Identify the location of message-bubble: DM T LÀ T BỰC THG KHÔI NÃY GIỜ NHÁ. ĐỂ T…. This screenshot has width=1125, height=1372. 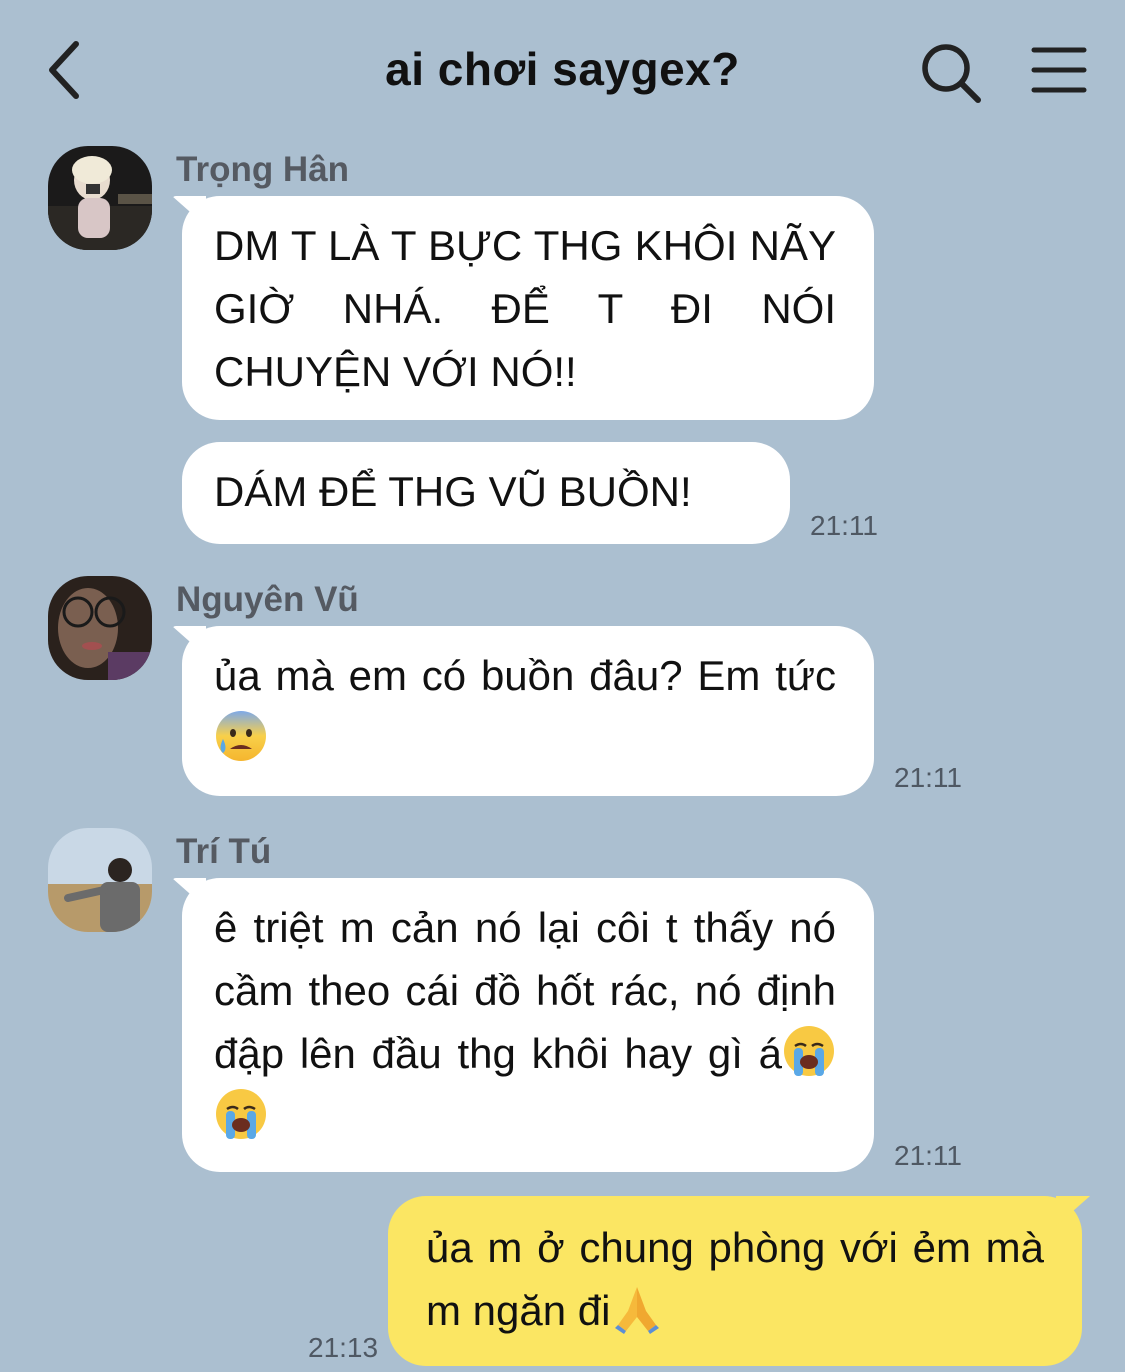
(528, 308).